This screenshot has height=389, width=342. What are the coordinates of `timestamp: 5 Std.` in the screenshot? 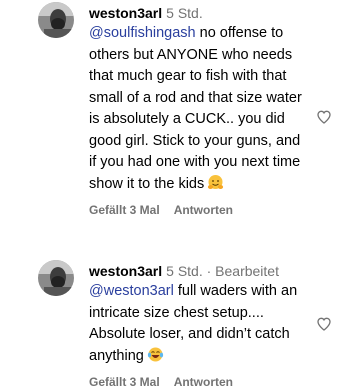 It's located at (184, 13).